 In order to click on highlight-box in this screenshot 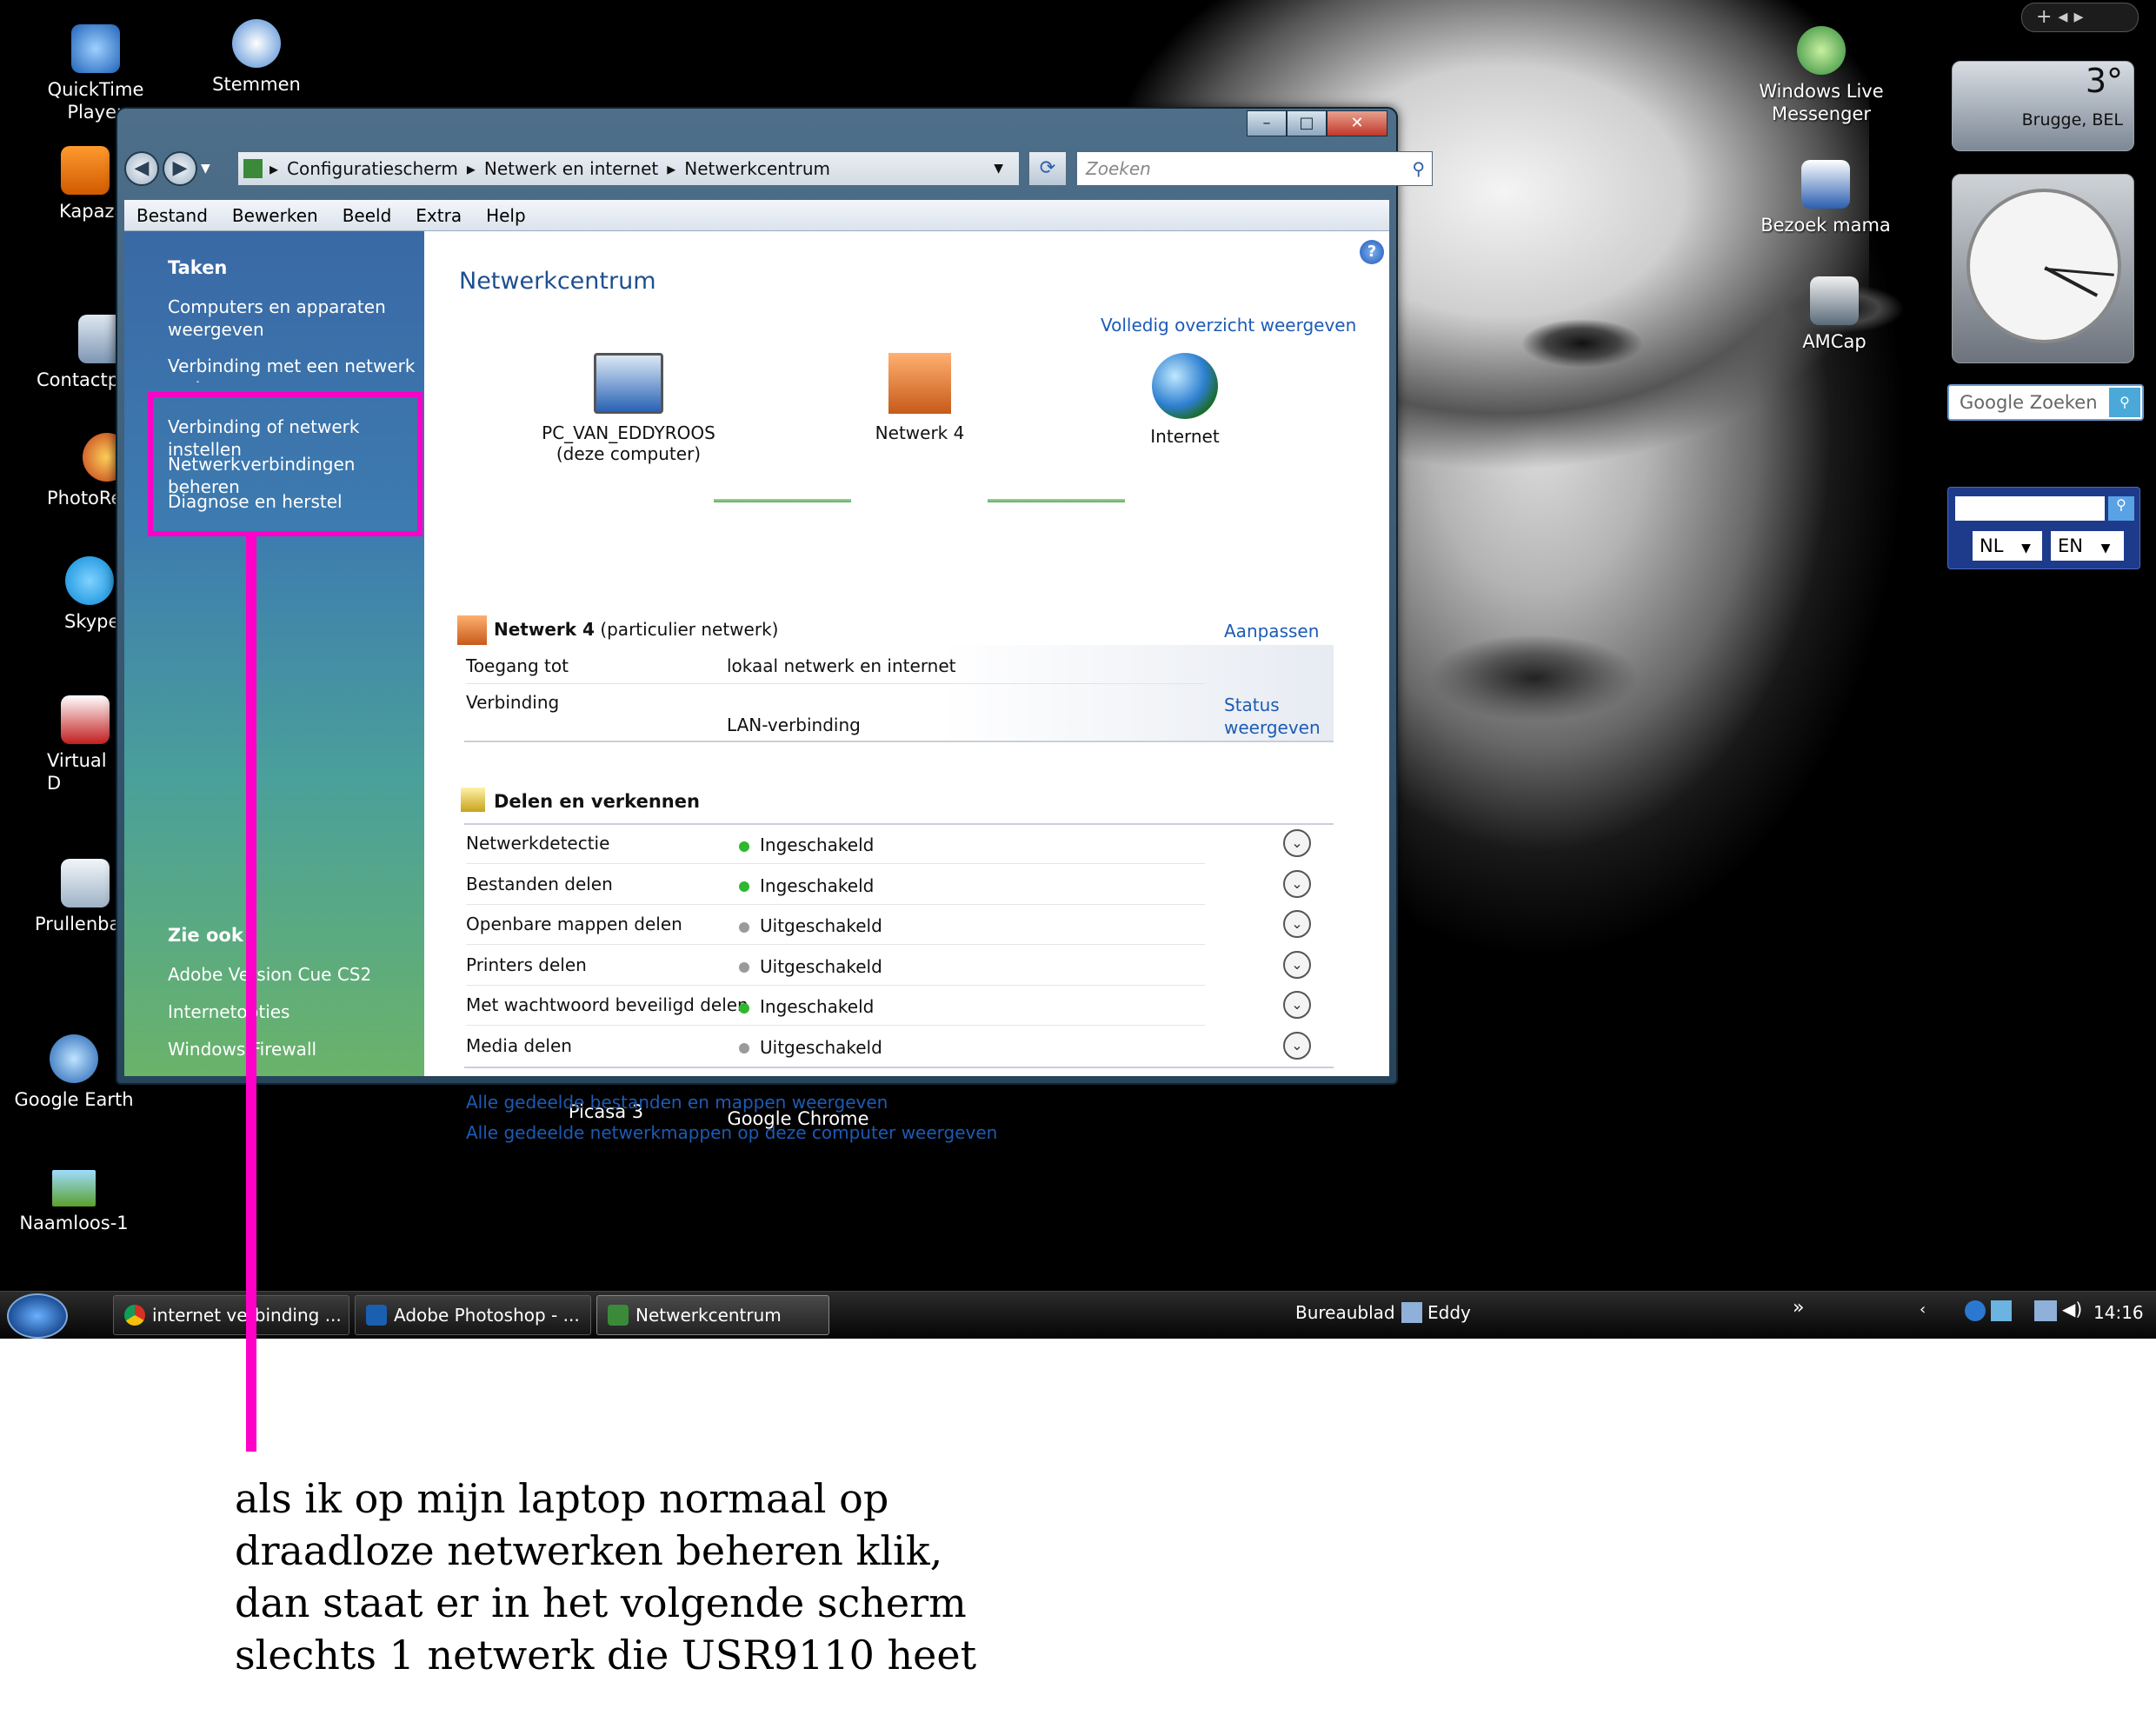, I will do `click(285, 464)`.